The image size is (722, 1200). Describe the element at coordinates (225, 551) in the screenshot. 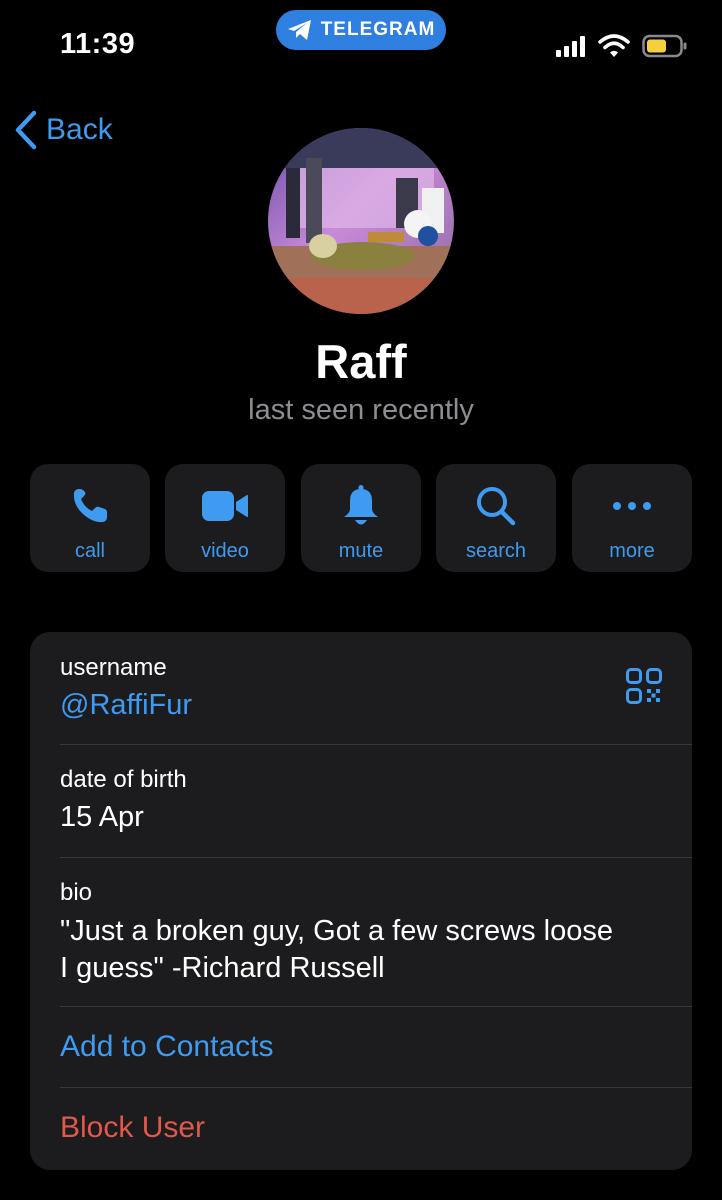

I see `video-label: video` at that location.